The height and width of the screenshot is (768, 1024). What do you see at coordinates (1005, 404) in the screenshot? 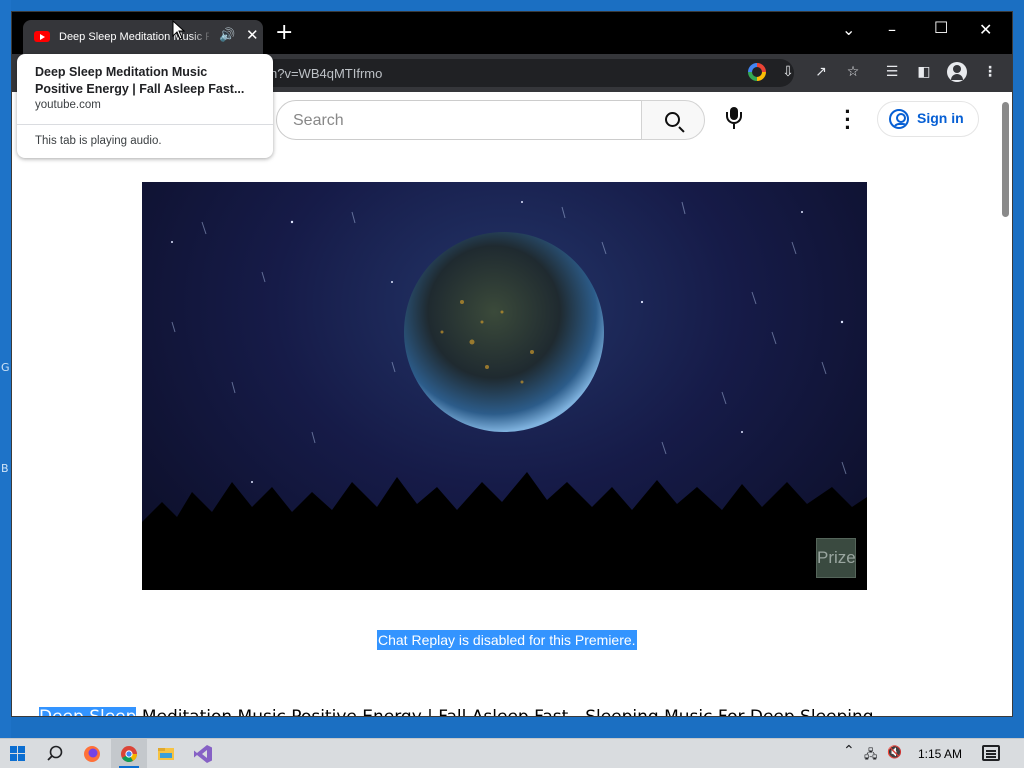
I see `page-scrollbar` at bounding box center [1005, 404].